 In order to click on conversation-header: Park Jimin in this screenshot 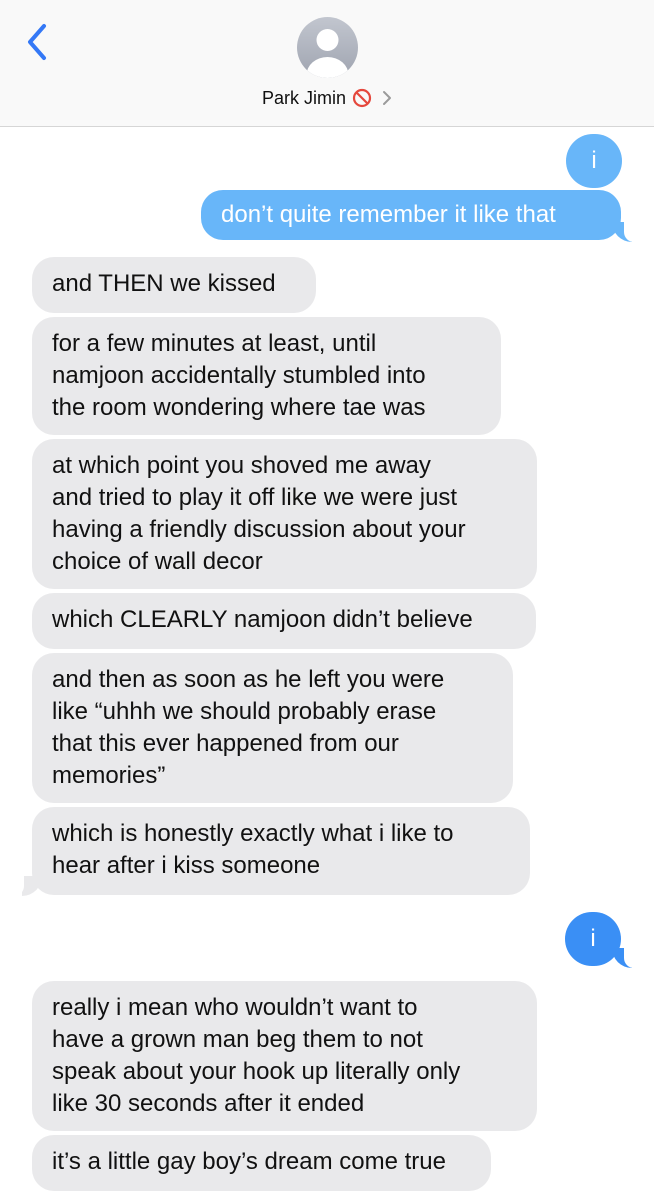, I will do `click(327, 63)`.